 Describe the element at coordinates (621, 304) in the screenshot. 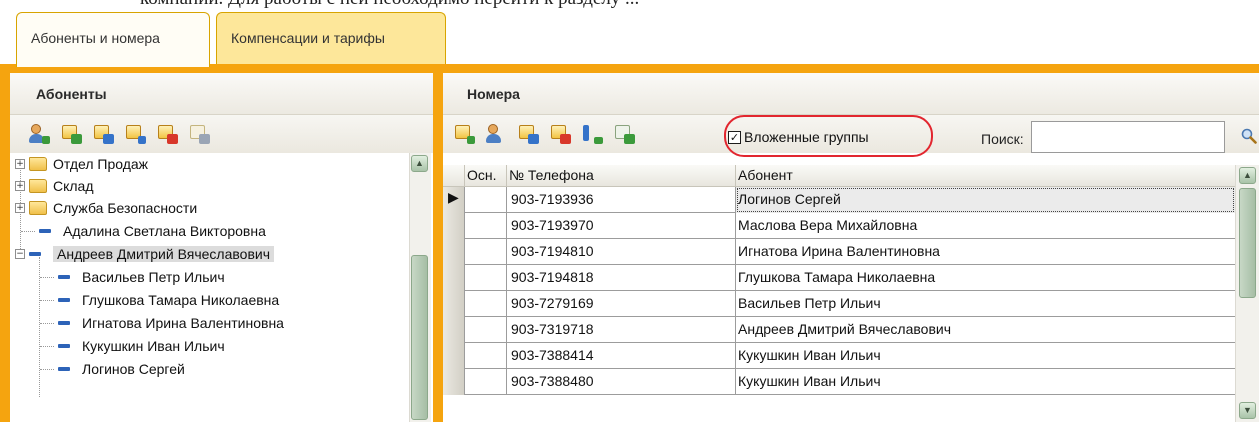

I see `cell-phone: 903-7279169` at that location.